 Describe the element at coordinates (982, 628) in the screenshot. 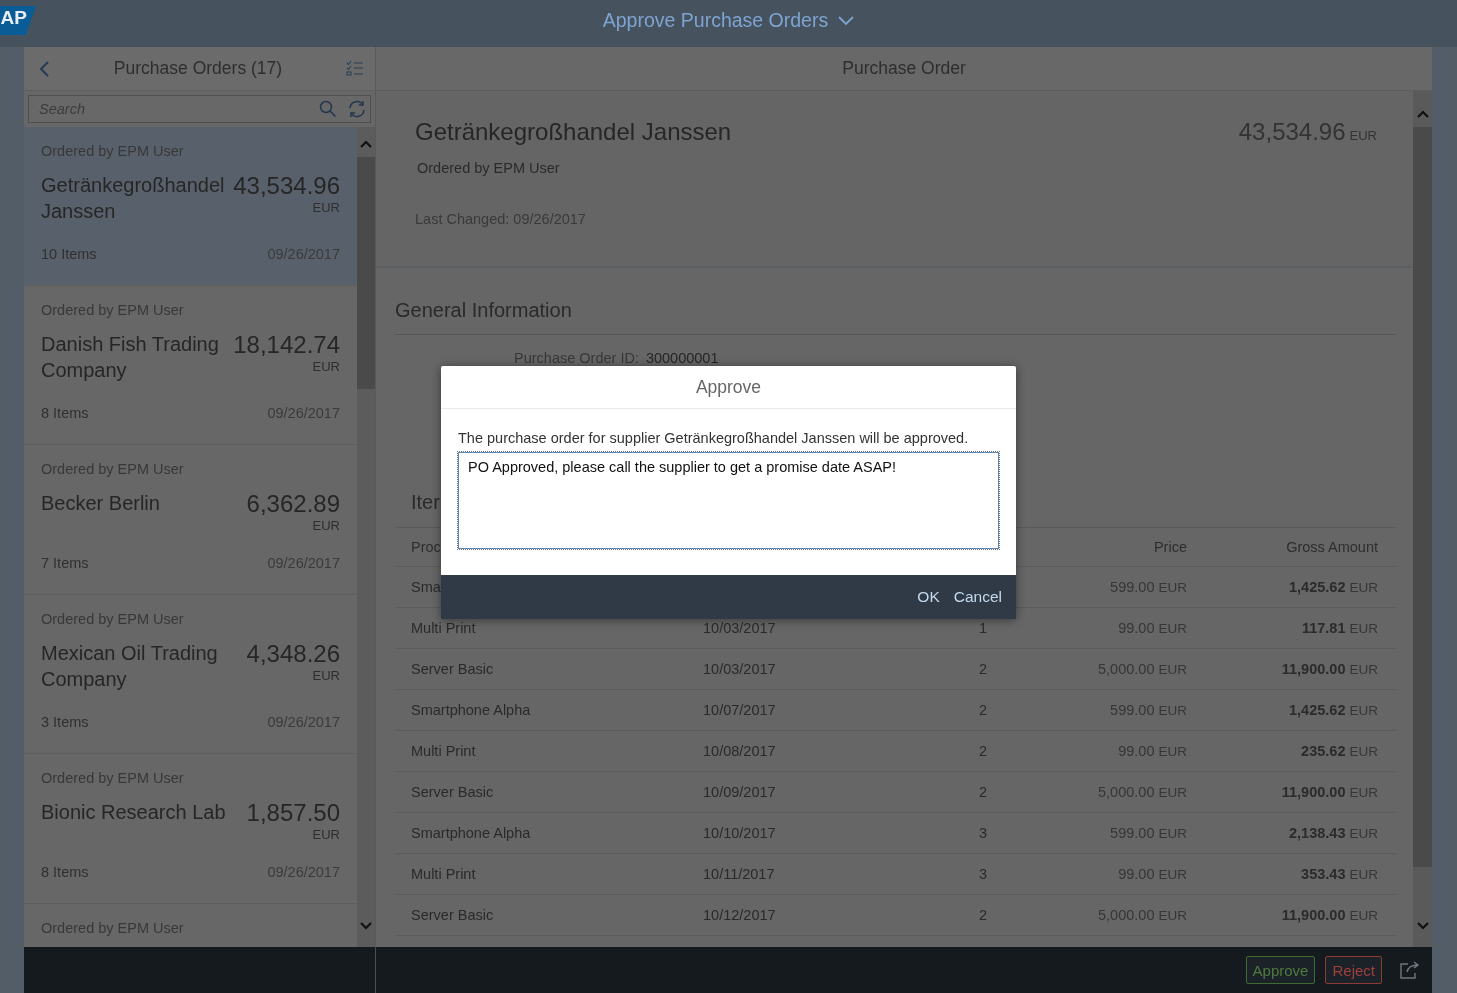

I see `table-cell: 1` at that location.